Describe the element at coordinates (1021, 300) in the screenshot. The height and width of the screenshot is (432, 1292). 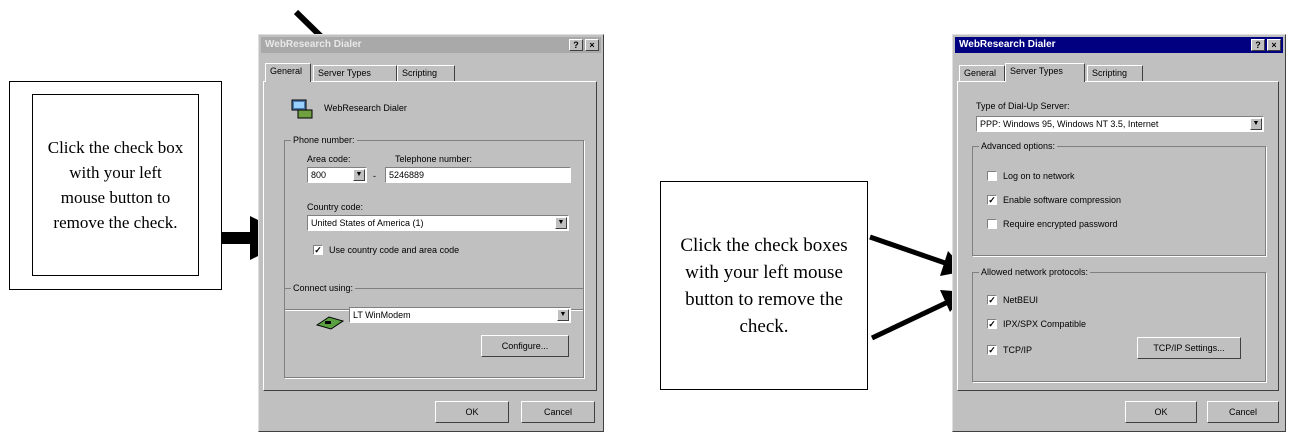
I see `netbeui-label: NetBEUI` at that location.